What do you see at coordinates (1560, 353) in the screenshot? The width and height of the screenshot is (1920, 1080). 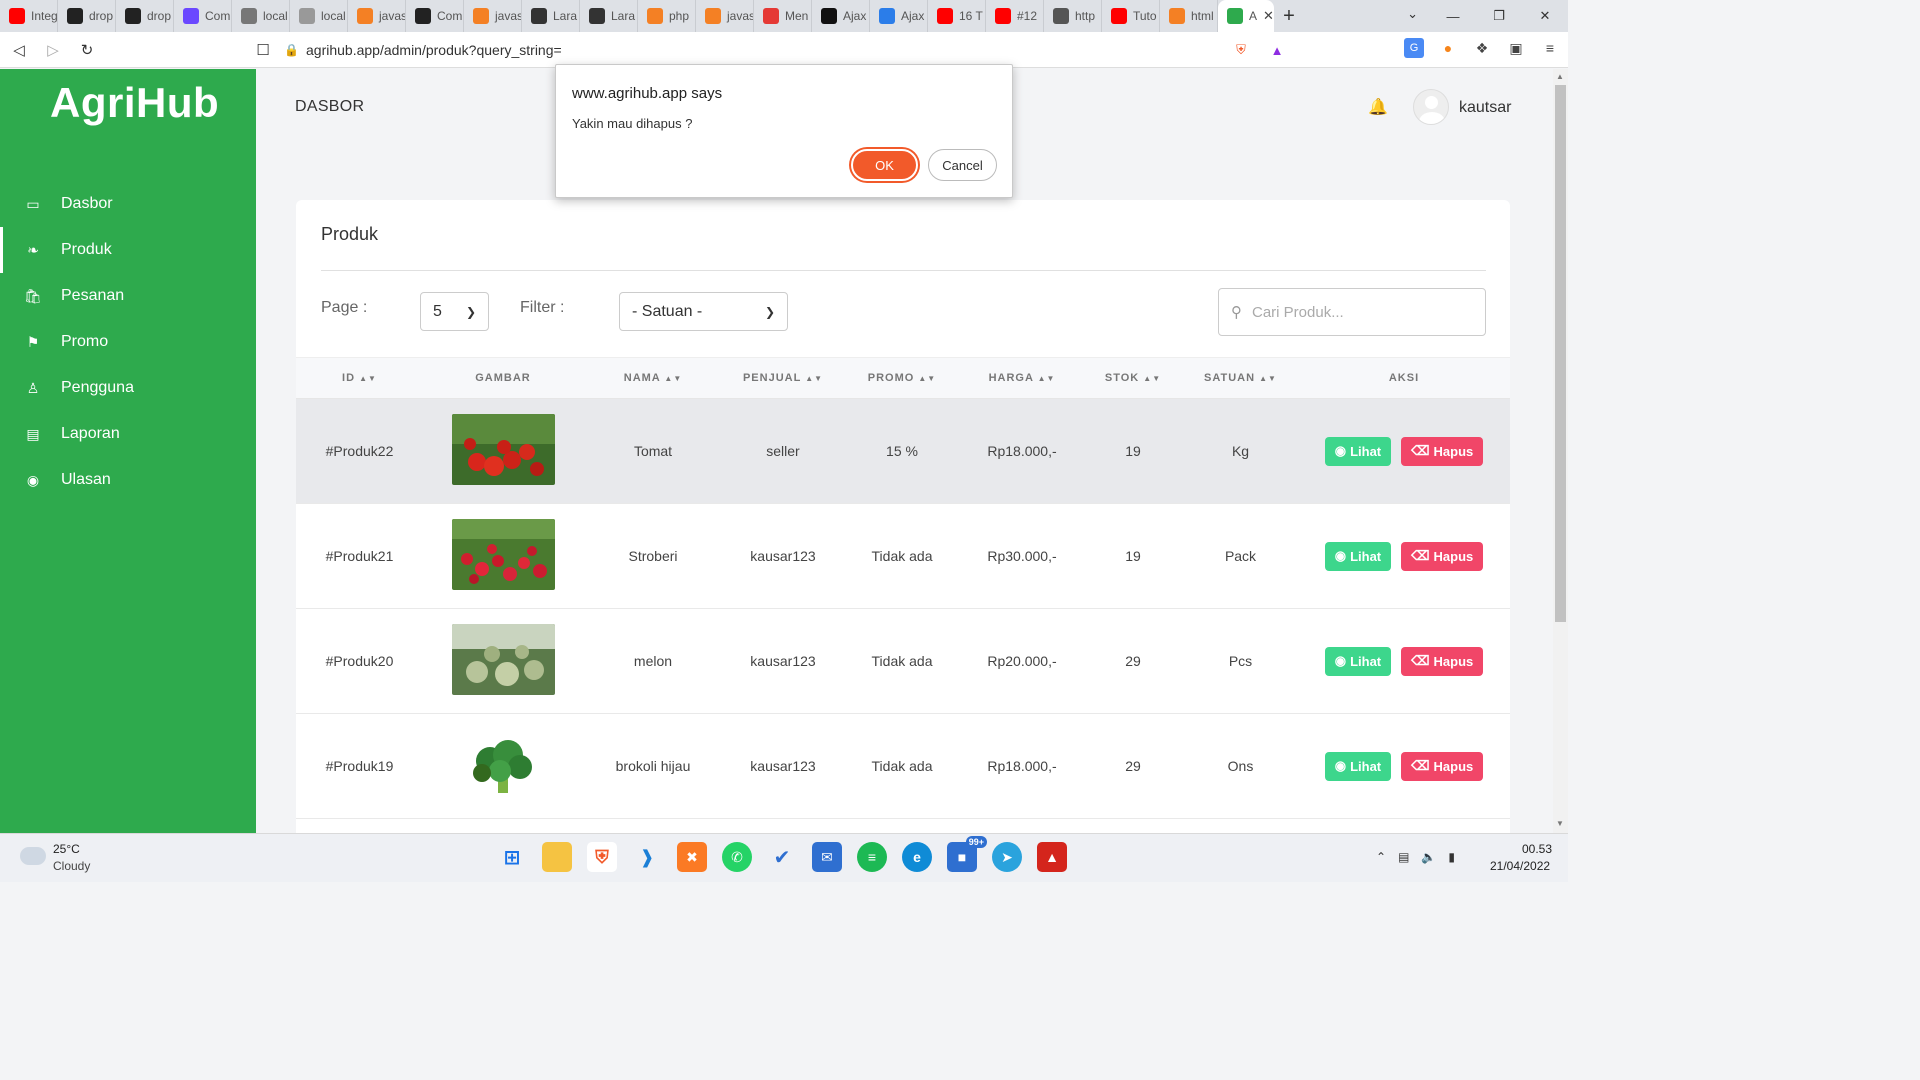 I see `scrollbar-thumb` at bounding box center [1560, 353].